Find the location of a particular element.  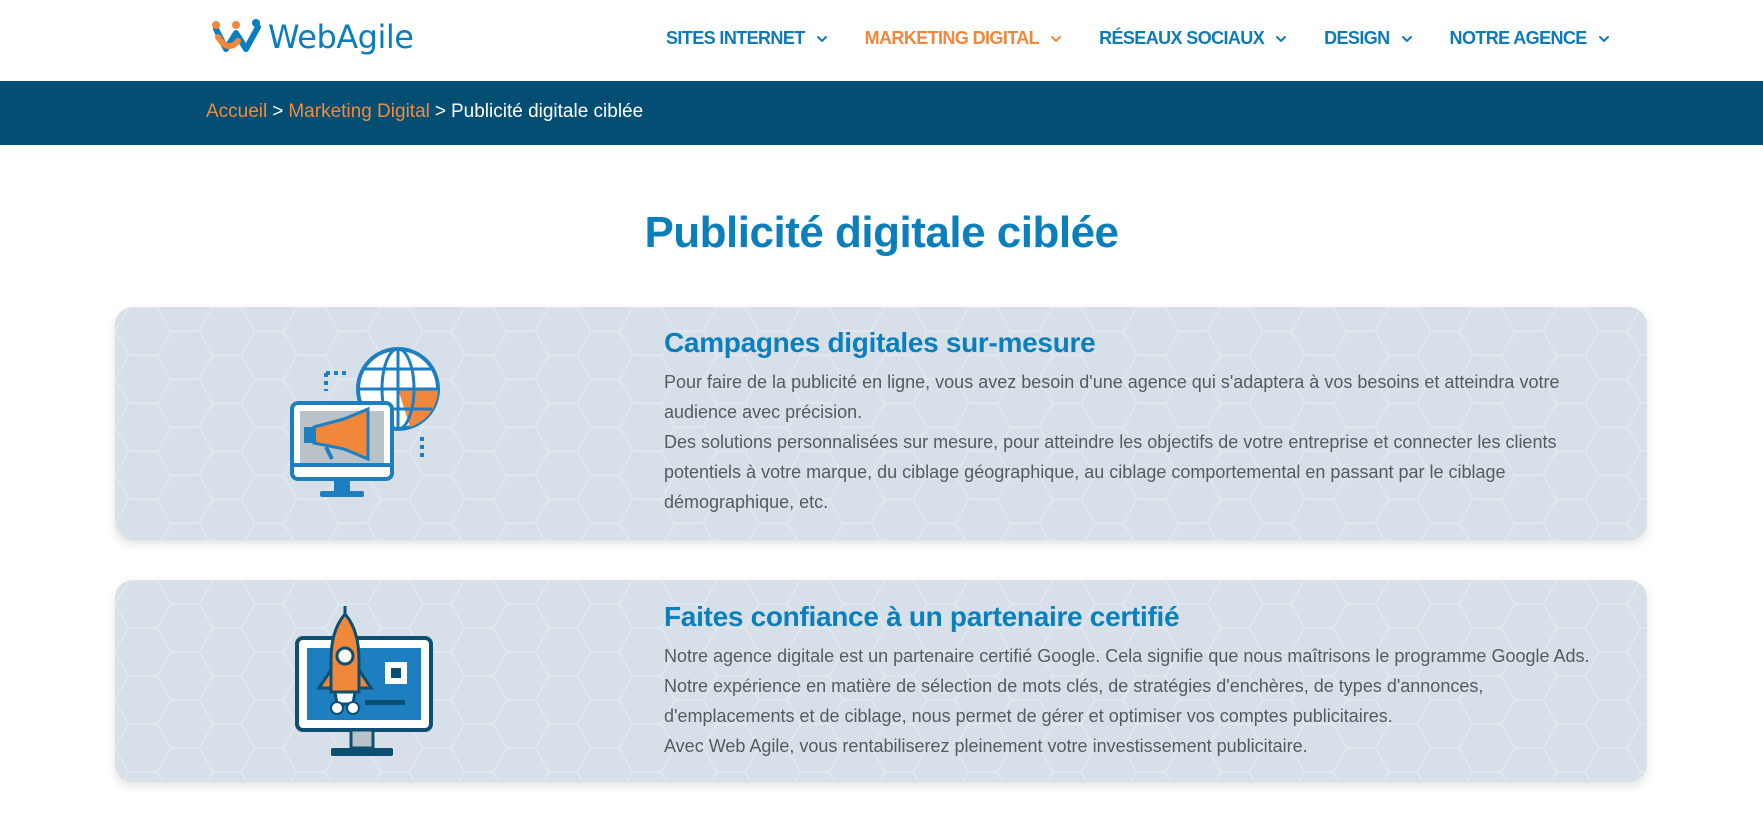

breadcrumb-home-link: Accueil is located at coordinates (236, 111).